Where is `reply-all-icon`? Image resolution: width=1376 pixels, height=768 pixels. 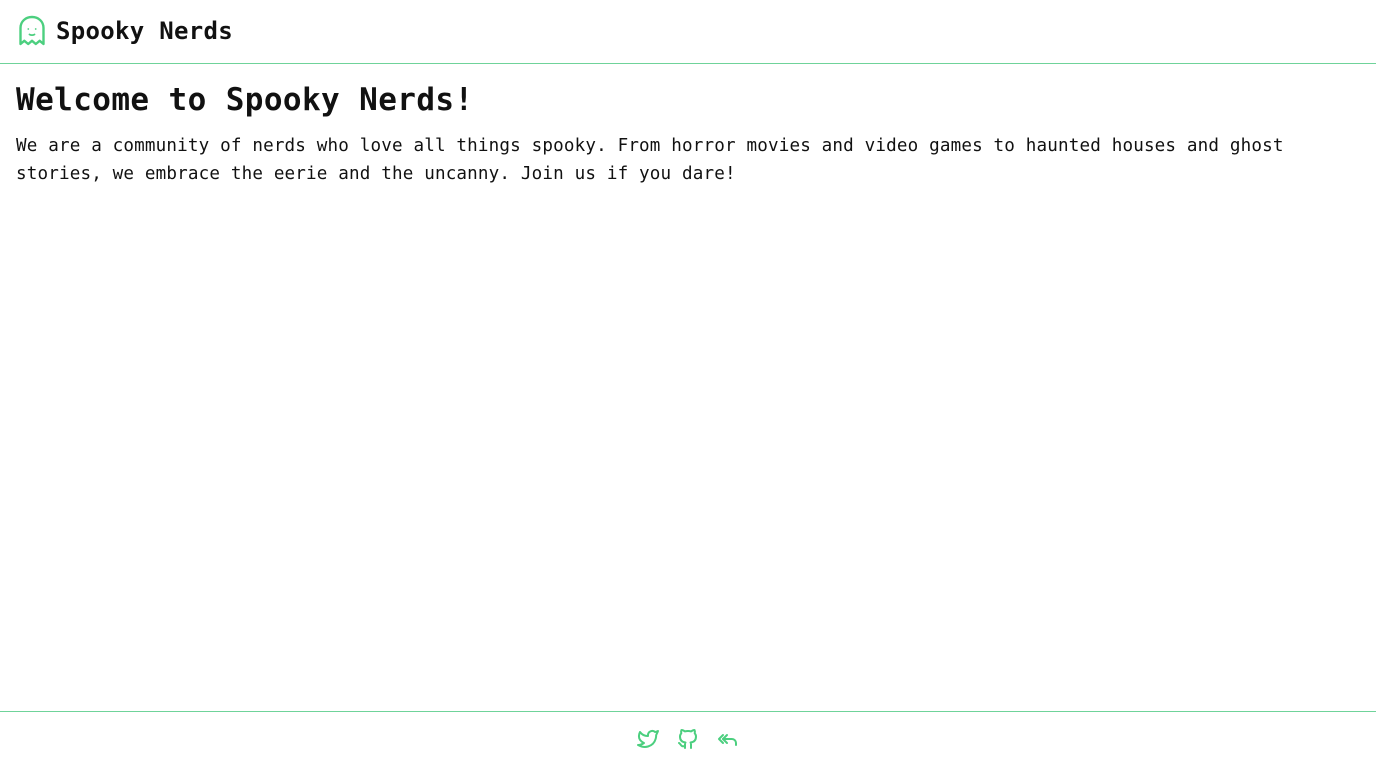 reply-all-icon is located at coordinates (728, 741).